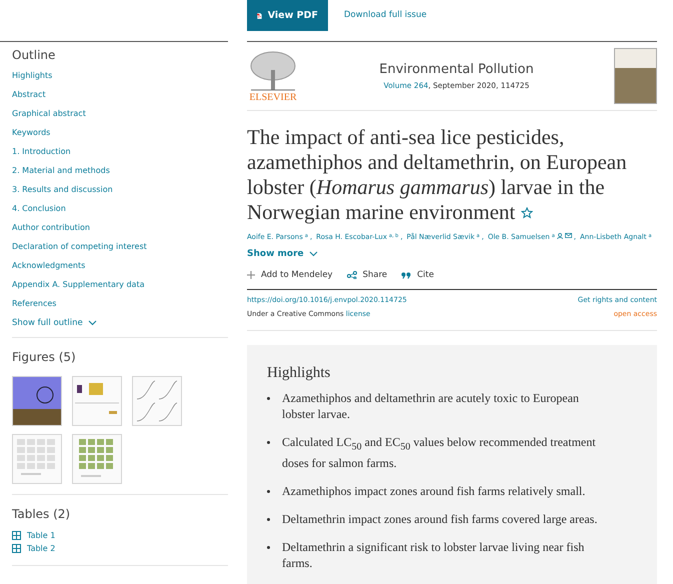 This screenshot has width=673, height=584. Describe the element at coordinates (54, 323) in the screenshot. I see `show-full-outline-link: Show full outline` at that location.